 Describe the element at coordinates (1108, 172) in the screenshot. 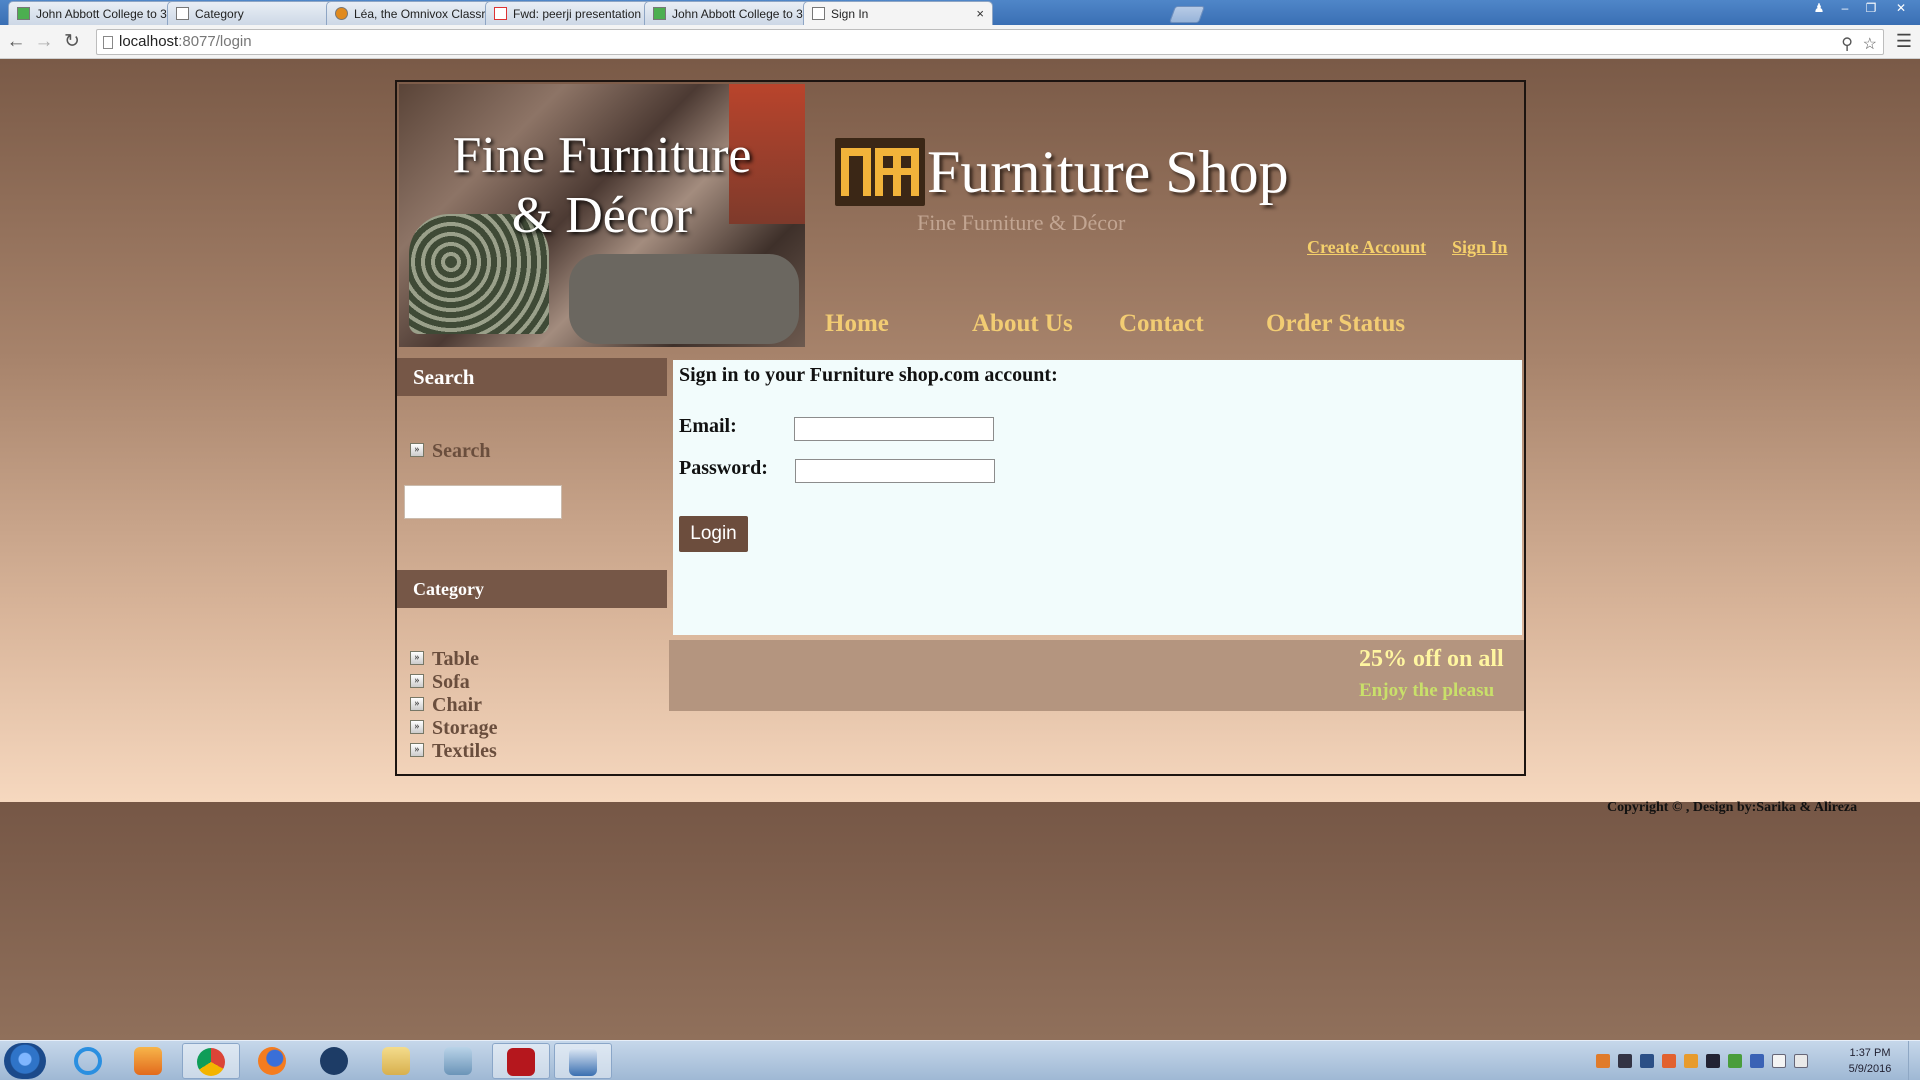

I see `site-title: Furniture Shop` at that location.